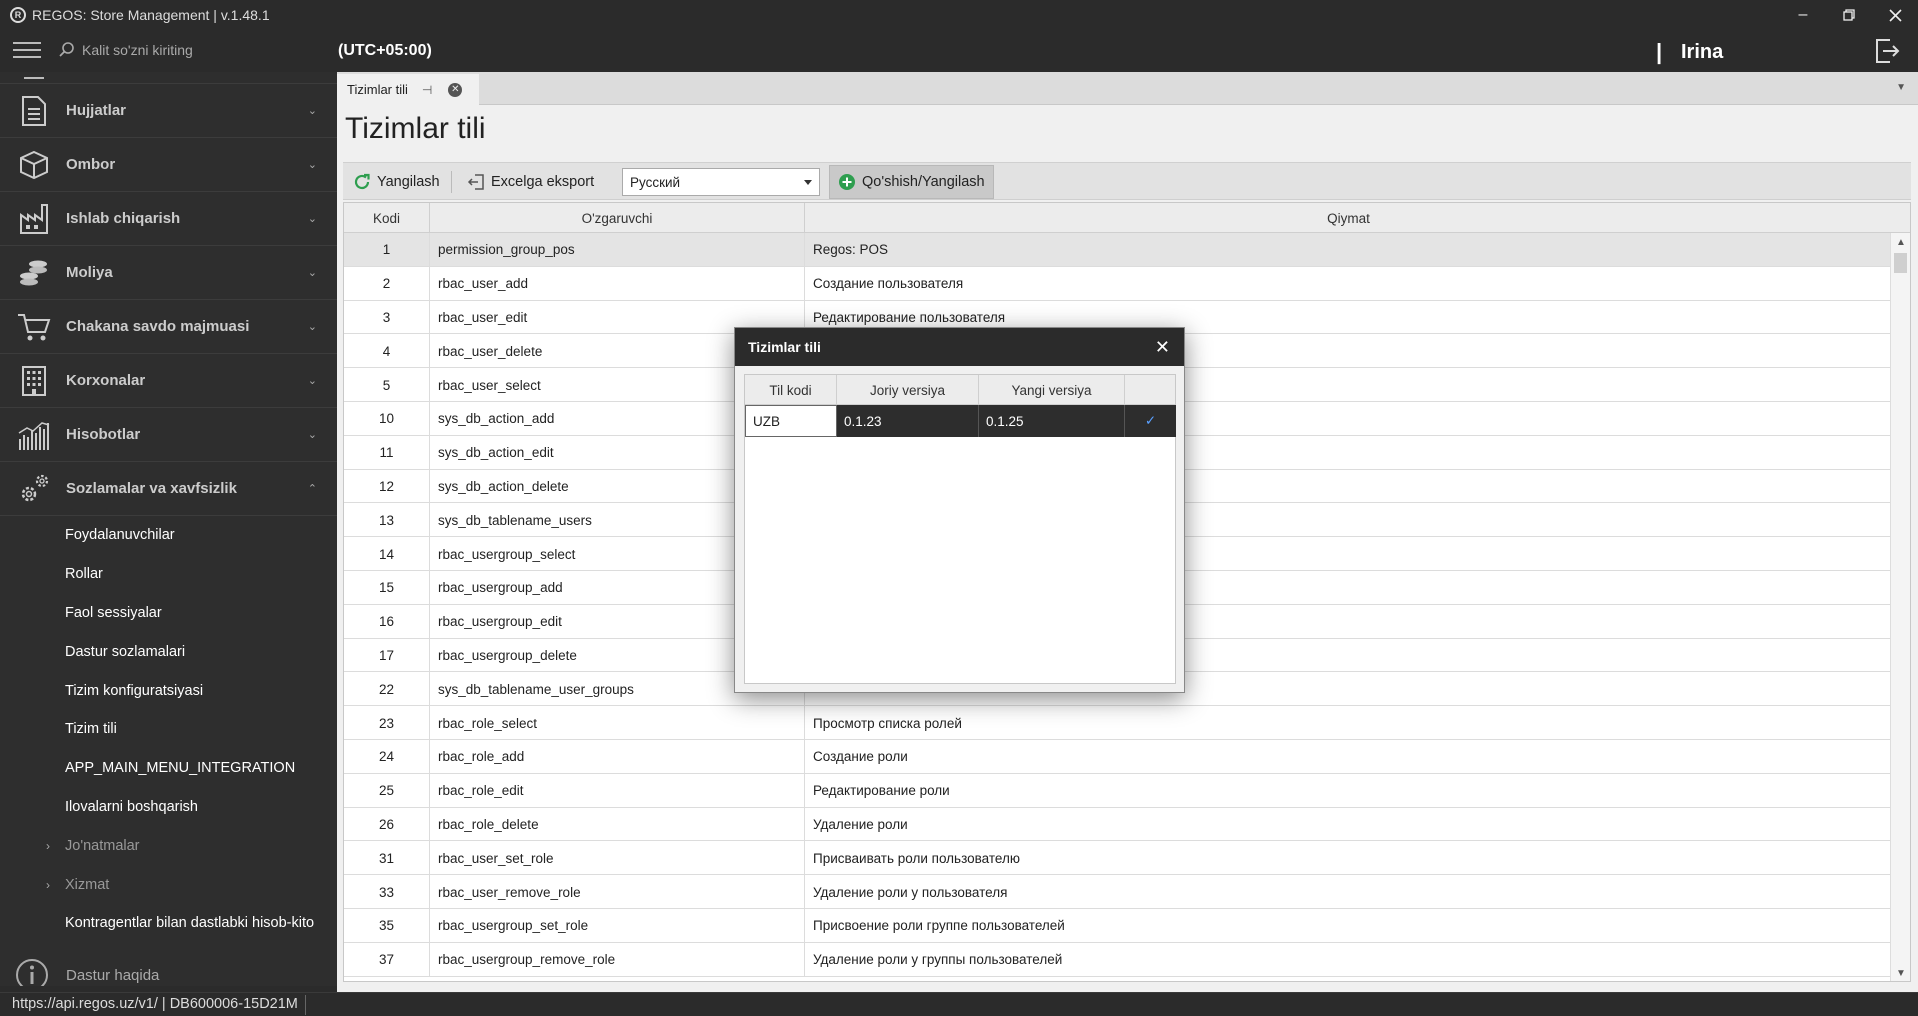 The width and height of the screenshot is (1918, 1016). What do you see at coordinates (387, 655) in the screenshot?
I see `code-cell: 17` at bounding box center [387, 655].